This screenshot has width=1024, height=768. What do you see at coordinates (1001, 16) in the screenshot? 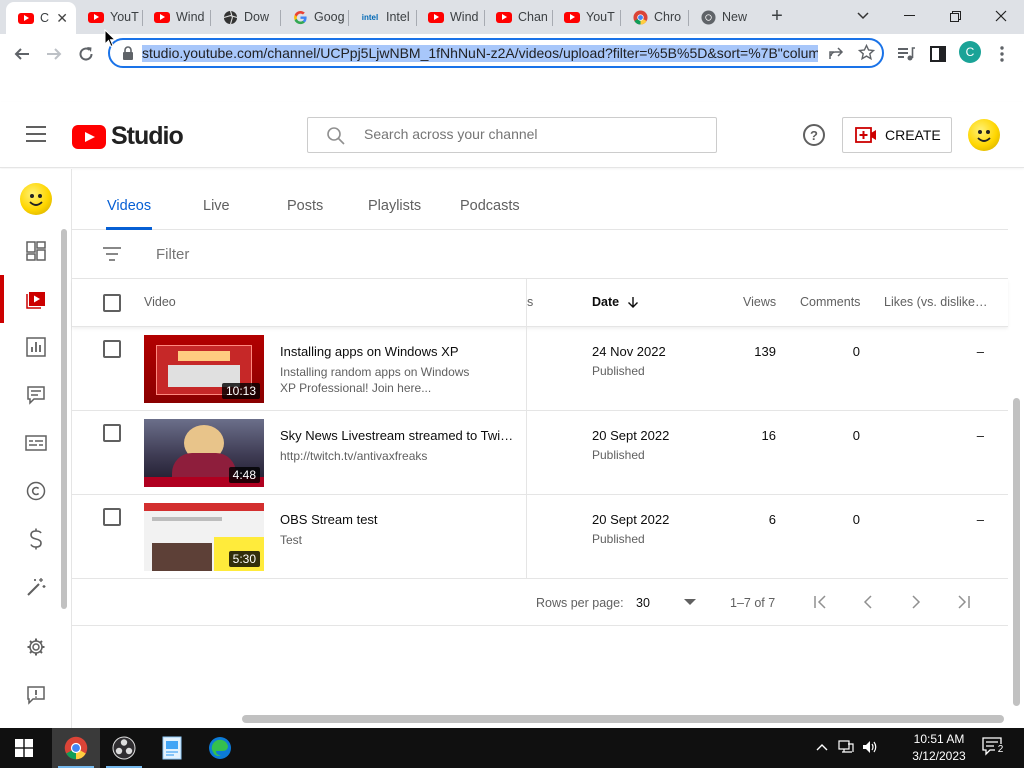
I see `close-window-button` at bounding box center [1001, 16].